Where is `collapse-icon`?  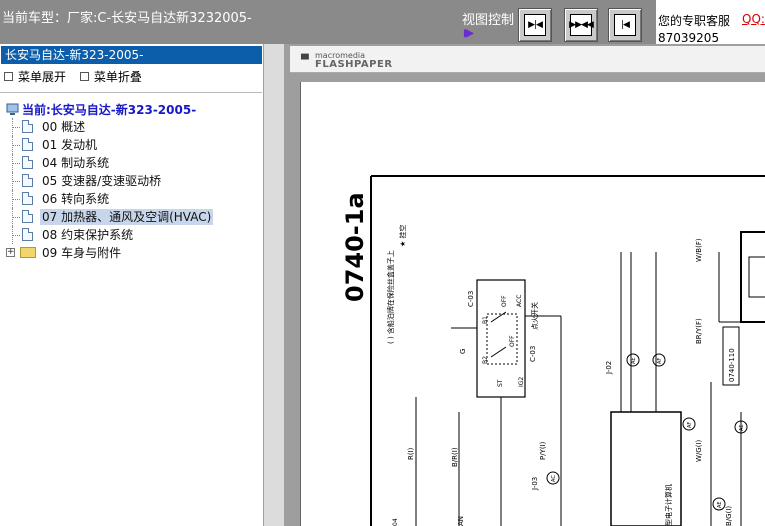
collapse-icon is located at coordinates (84, 76).